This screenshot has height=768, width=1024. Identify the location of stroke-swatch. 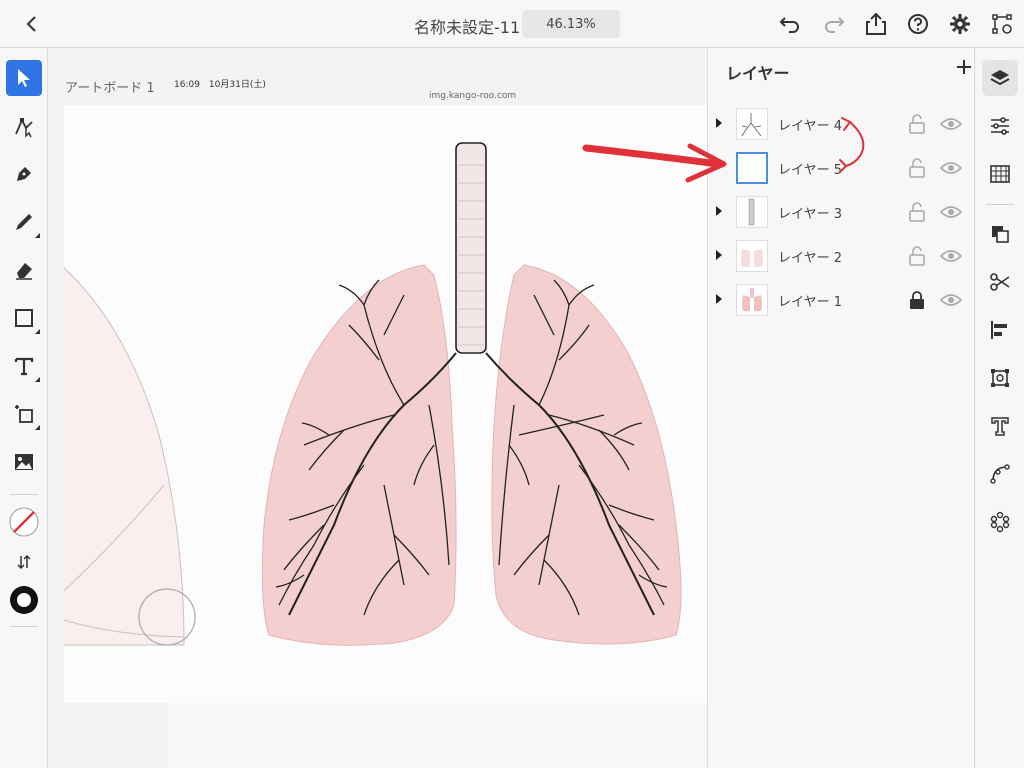
(24, 522).